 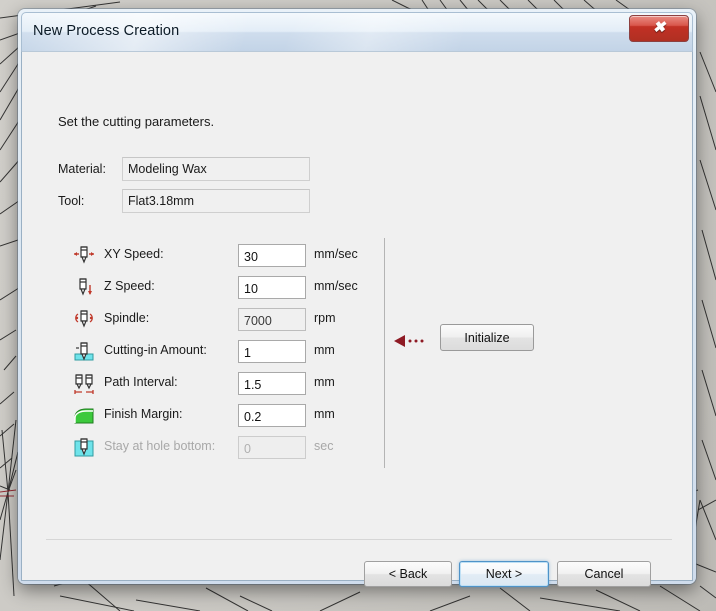 What do you see at coordinates (384, 353) in the screenshot?
I see `vertical-separator` at bounding box center [384, 353].